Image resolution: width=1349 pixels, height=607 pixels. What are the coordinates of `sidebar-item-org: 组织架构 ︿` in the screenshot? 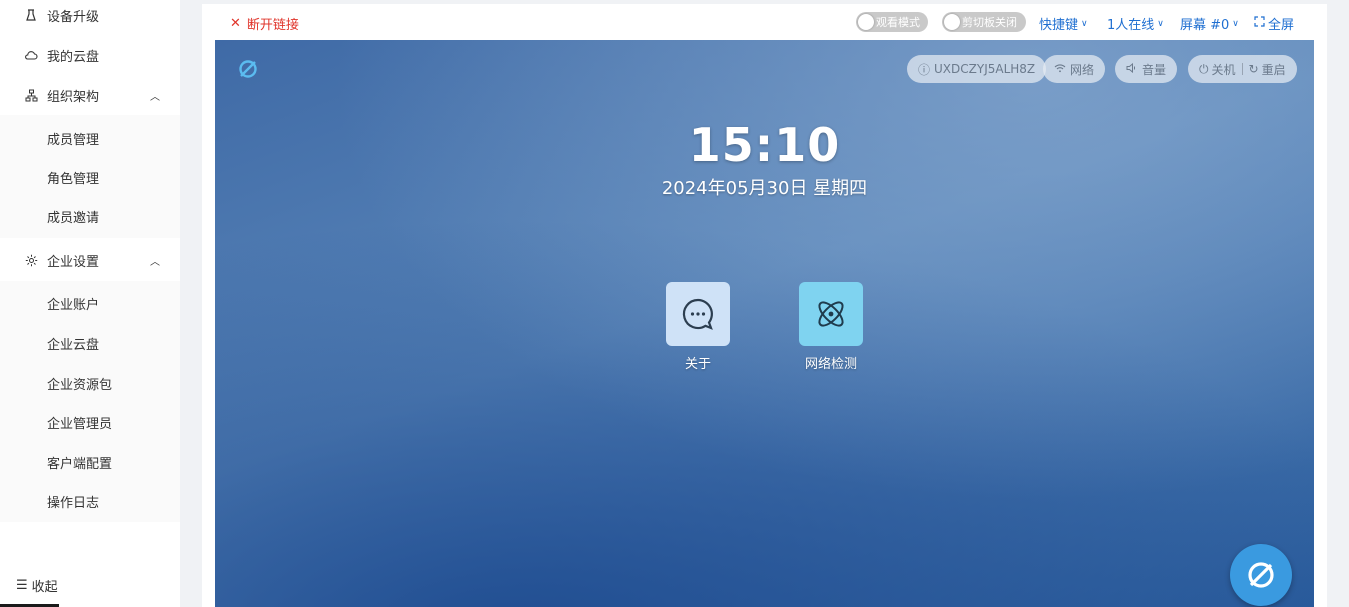 It's located at (90, 95).